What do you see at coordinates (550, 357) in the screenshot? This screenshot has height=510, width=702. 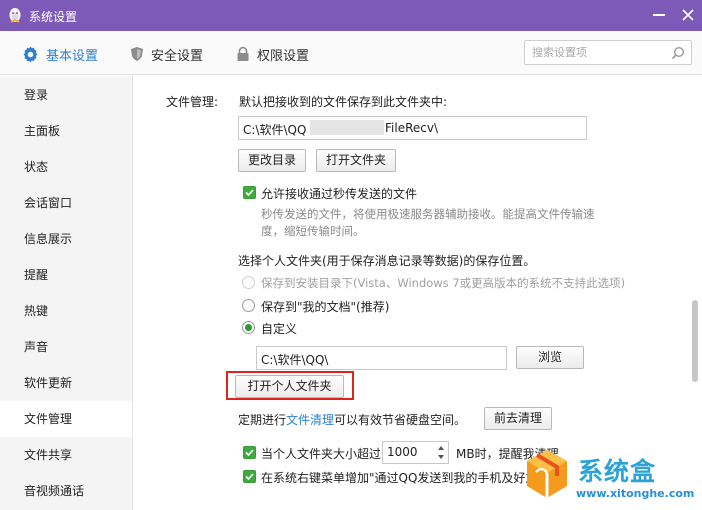 I see `browse-button: 浏览` at bounding box center [550, 357].